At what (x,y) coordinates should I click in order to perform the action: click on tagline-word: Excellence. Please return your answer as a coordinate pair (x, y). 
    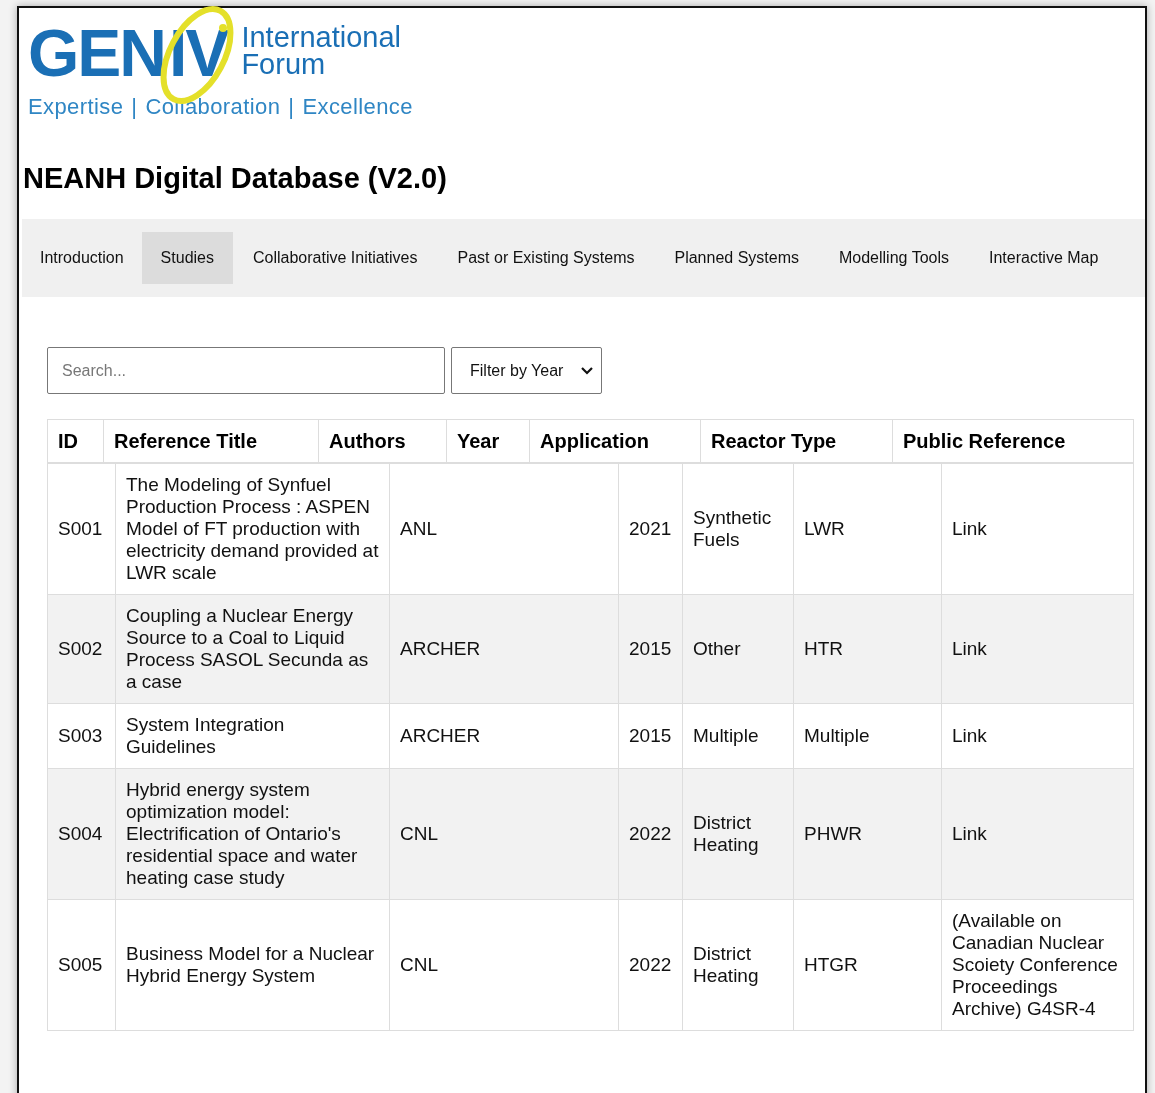
    Looking at the image, I should click on (357, 107).